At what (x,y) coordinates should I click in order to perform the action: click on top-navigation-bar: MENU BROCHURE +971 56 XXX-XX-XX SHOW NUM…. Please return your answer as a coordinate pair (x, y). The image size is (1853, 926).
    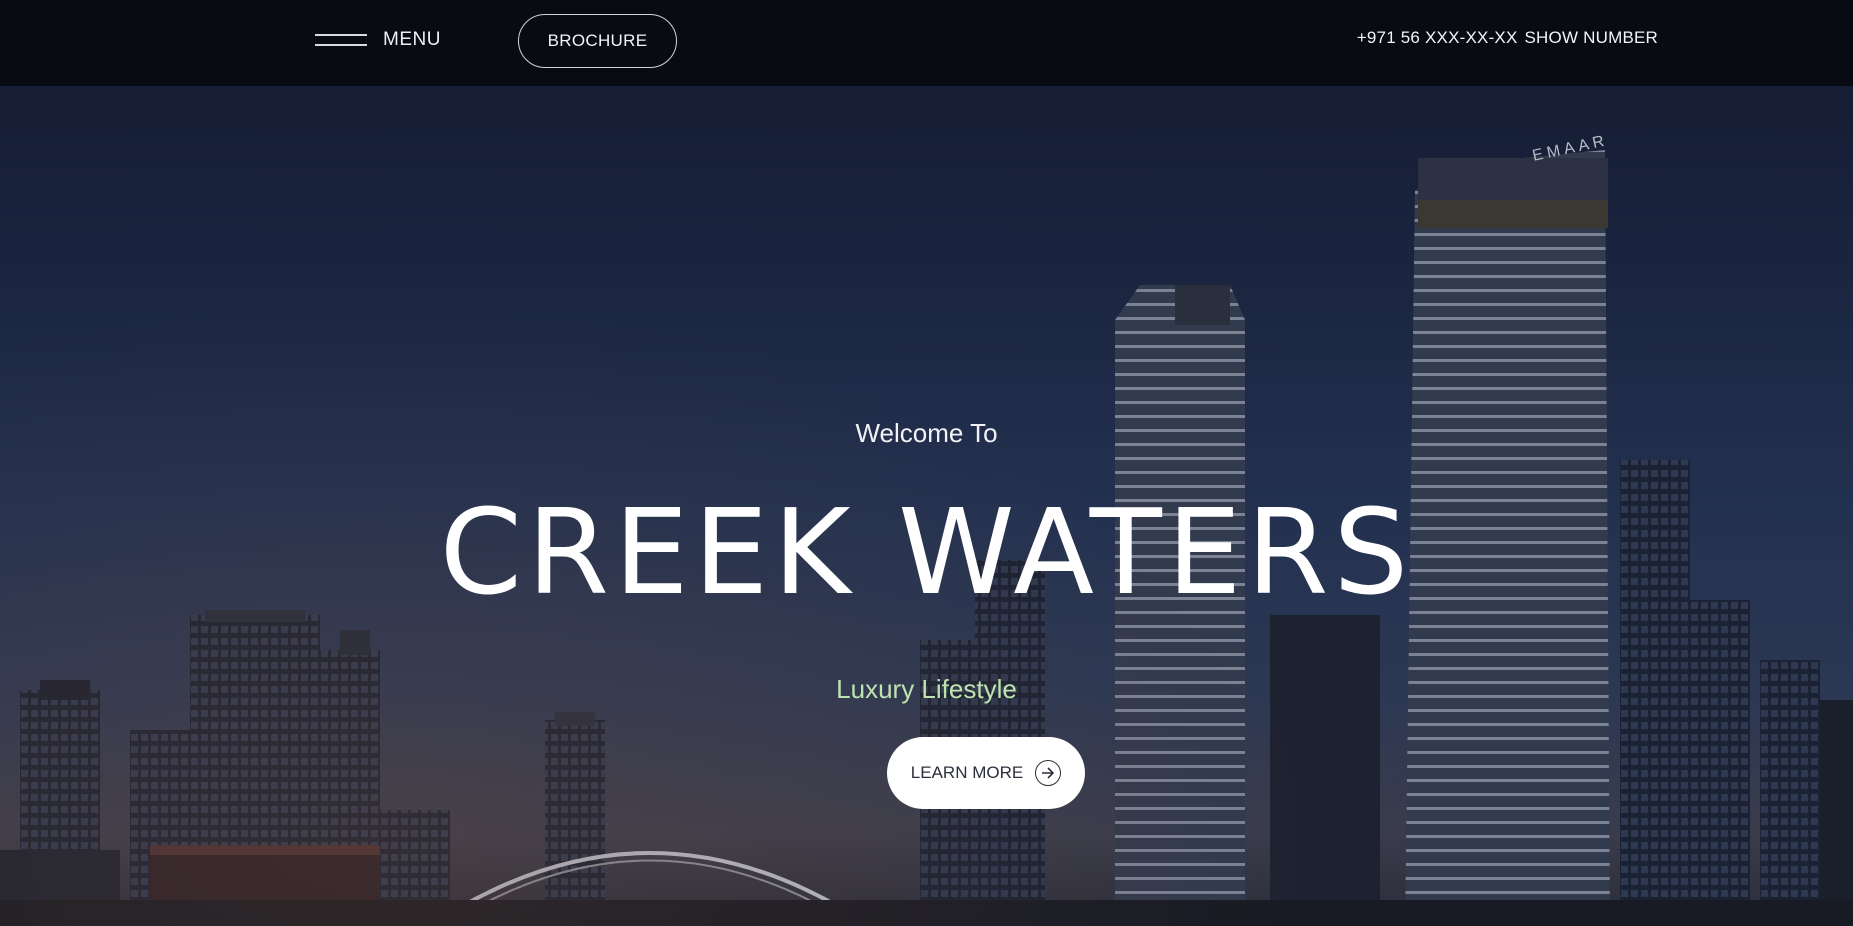
    Looking at the image, I should click on (926, 43).